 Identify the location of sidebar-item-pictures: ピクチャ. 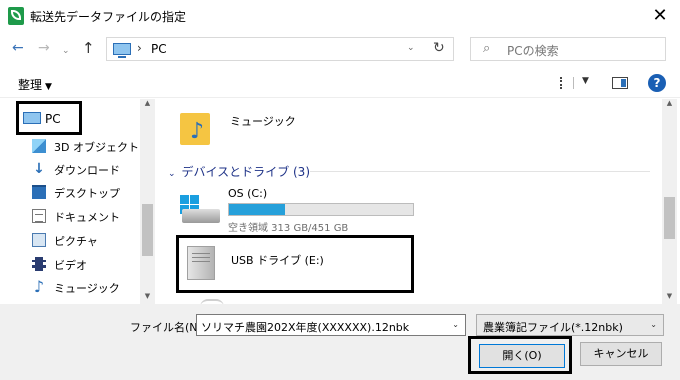
(84, 240).